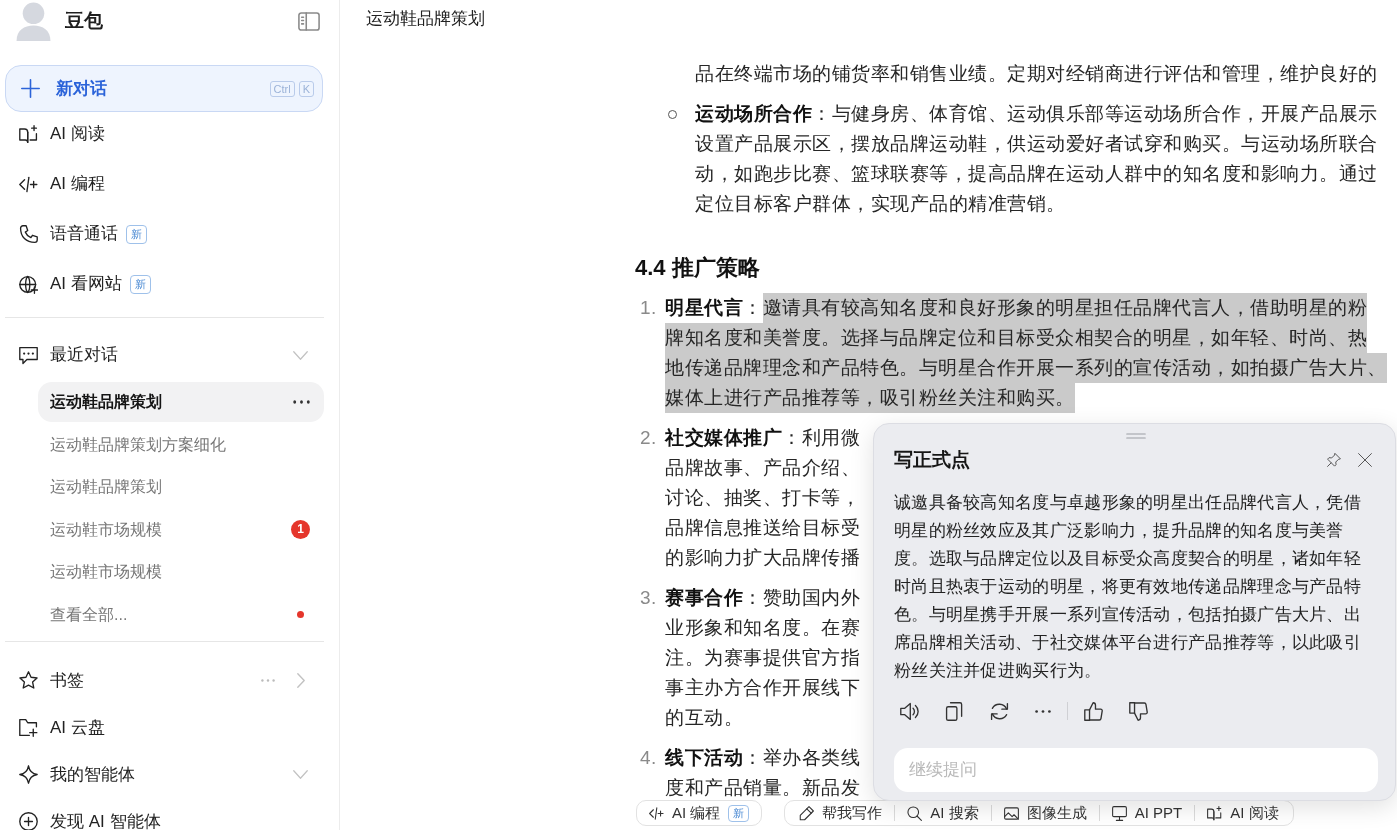 Image resolution: width=1397 pixels, height=830 pixels. Describe the element at coordinates (762, 498) in the screenshot. I see `paragraph-line: 讨论、抽奖、打卡等，` at that location.